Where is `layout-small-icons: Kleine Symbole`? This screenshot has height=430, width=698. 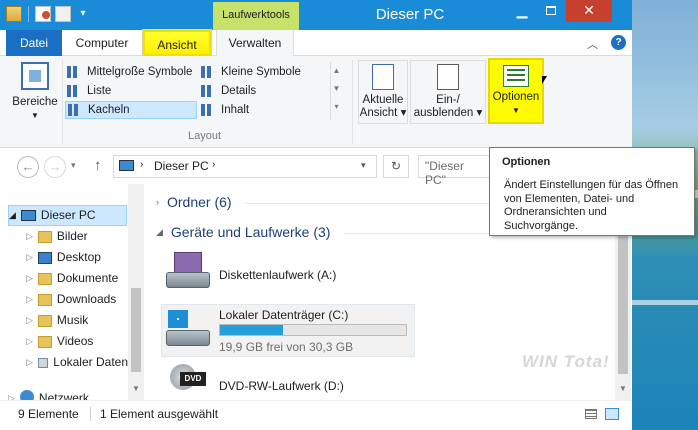
layout-small-icons: Kleine Symbole is located at coordinates (251, 72).